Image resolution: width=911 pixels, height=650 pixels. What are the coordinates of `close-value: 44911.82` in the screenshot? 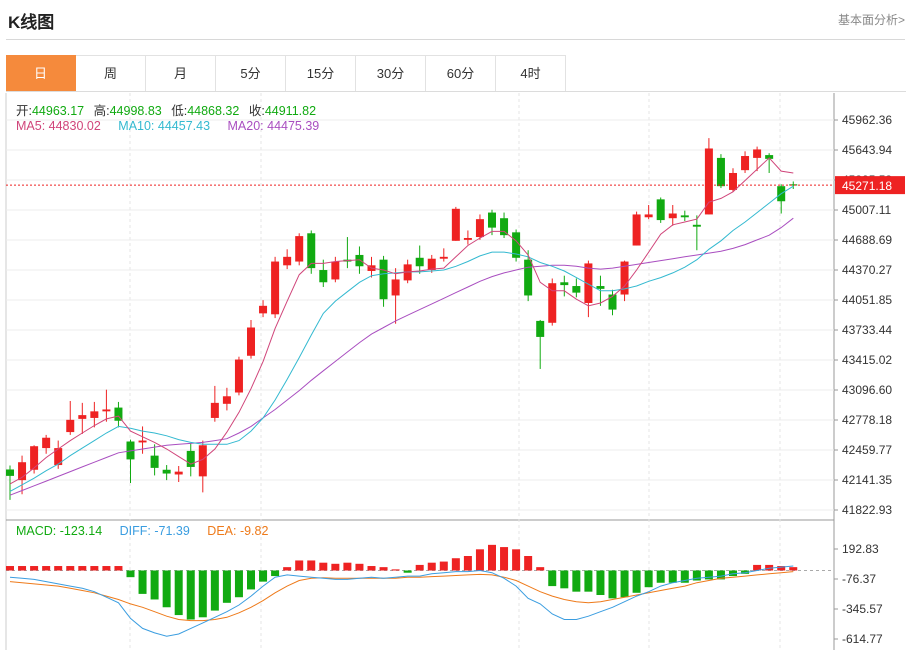 It's located at (290, 111).